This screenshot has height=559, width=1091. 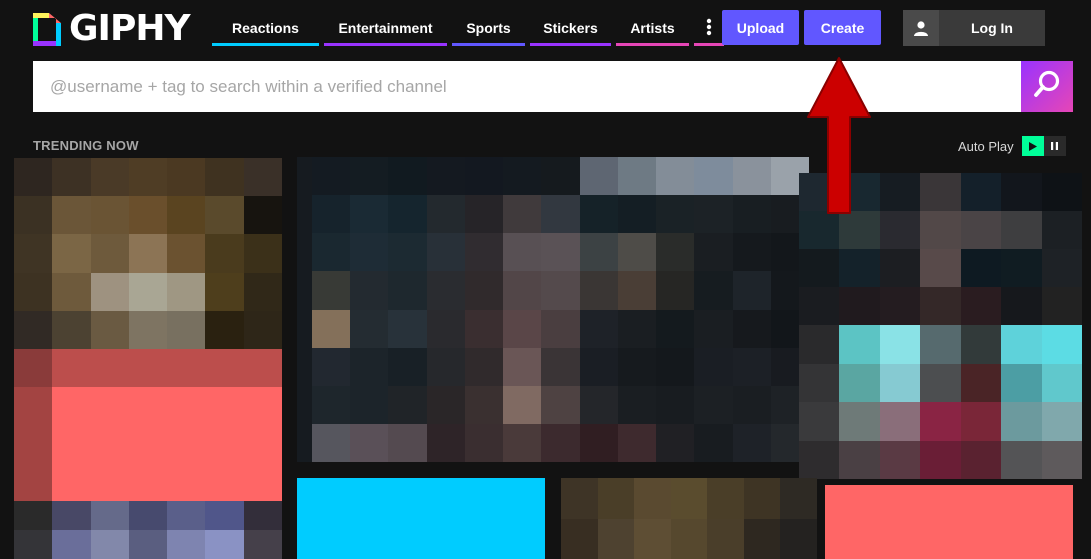 What do you see at coordinates (527, 86) in the screenshot?
I see `search-input` at bounding box center [527, 86].